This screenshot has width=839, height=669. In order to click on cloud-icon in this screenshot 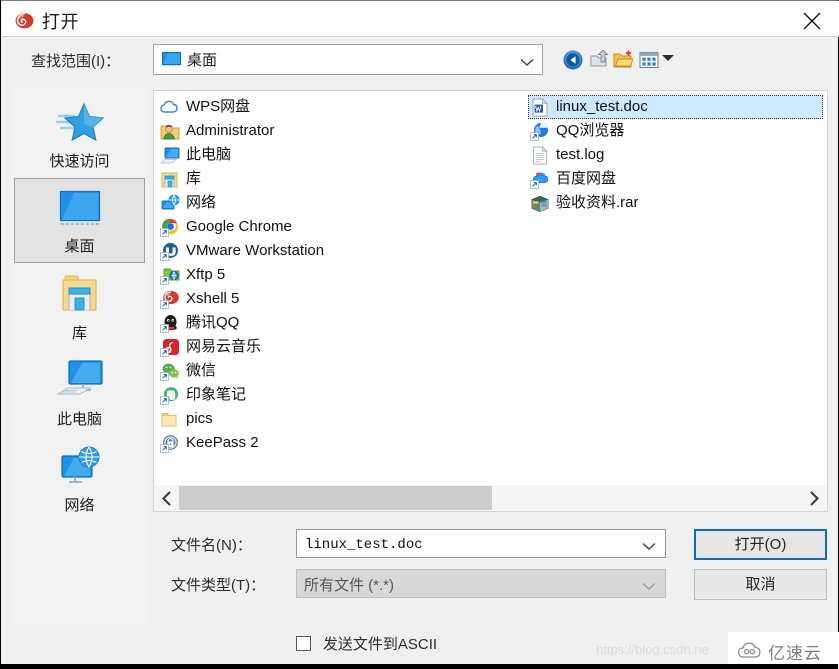, I will do `click(170, 107)`.